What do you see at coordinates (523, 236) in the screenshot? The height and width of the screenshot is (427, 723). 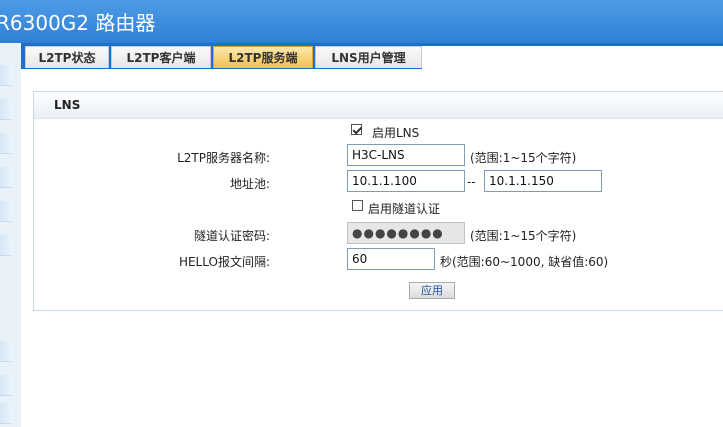 I see `tunnel-password-hint: (范围:1~15个字符)` at bounding box center [523, 236].